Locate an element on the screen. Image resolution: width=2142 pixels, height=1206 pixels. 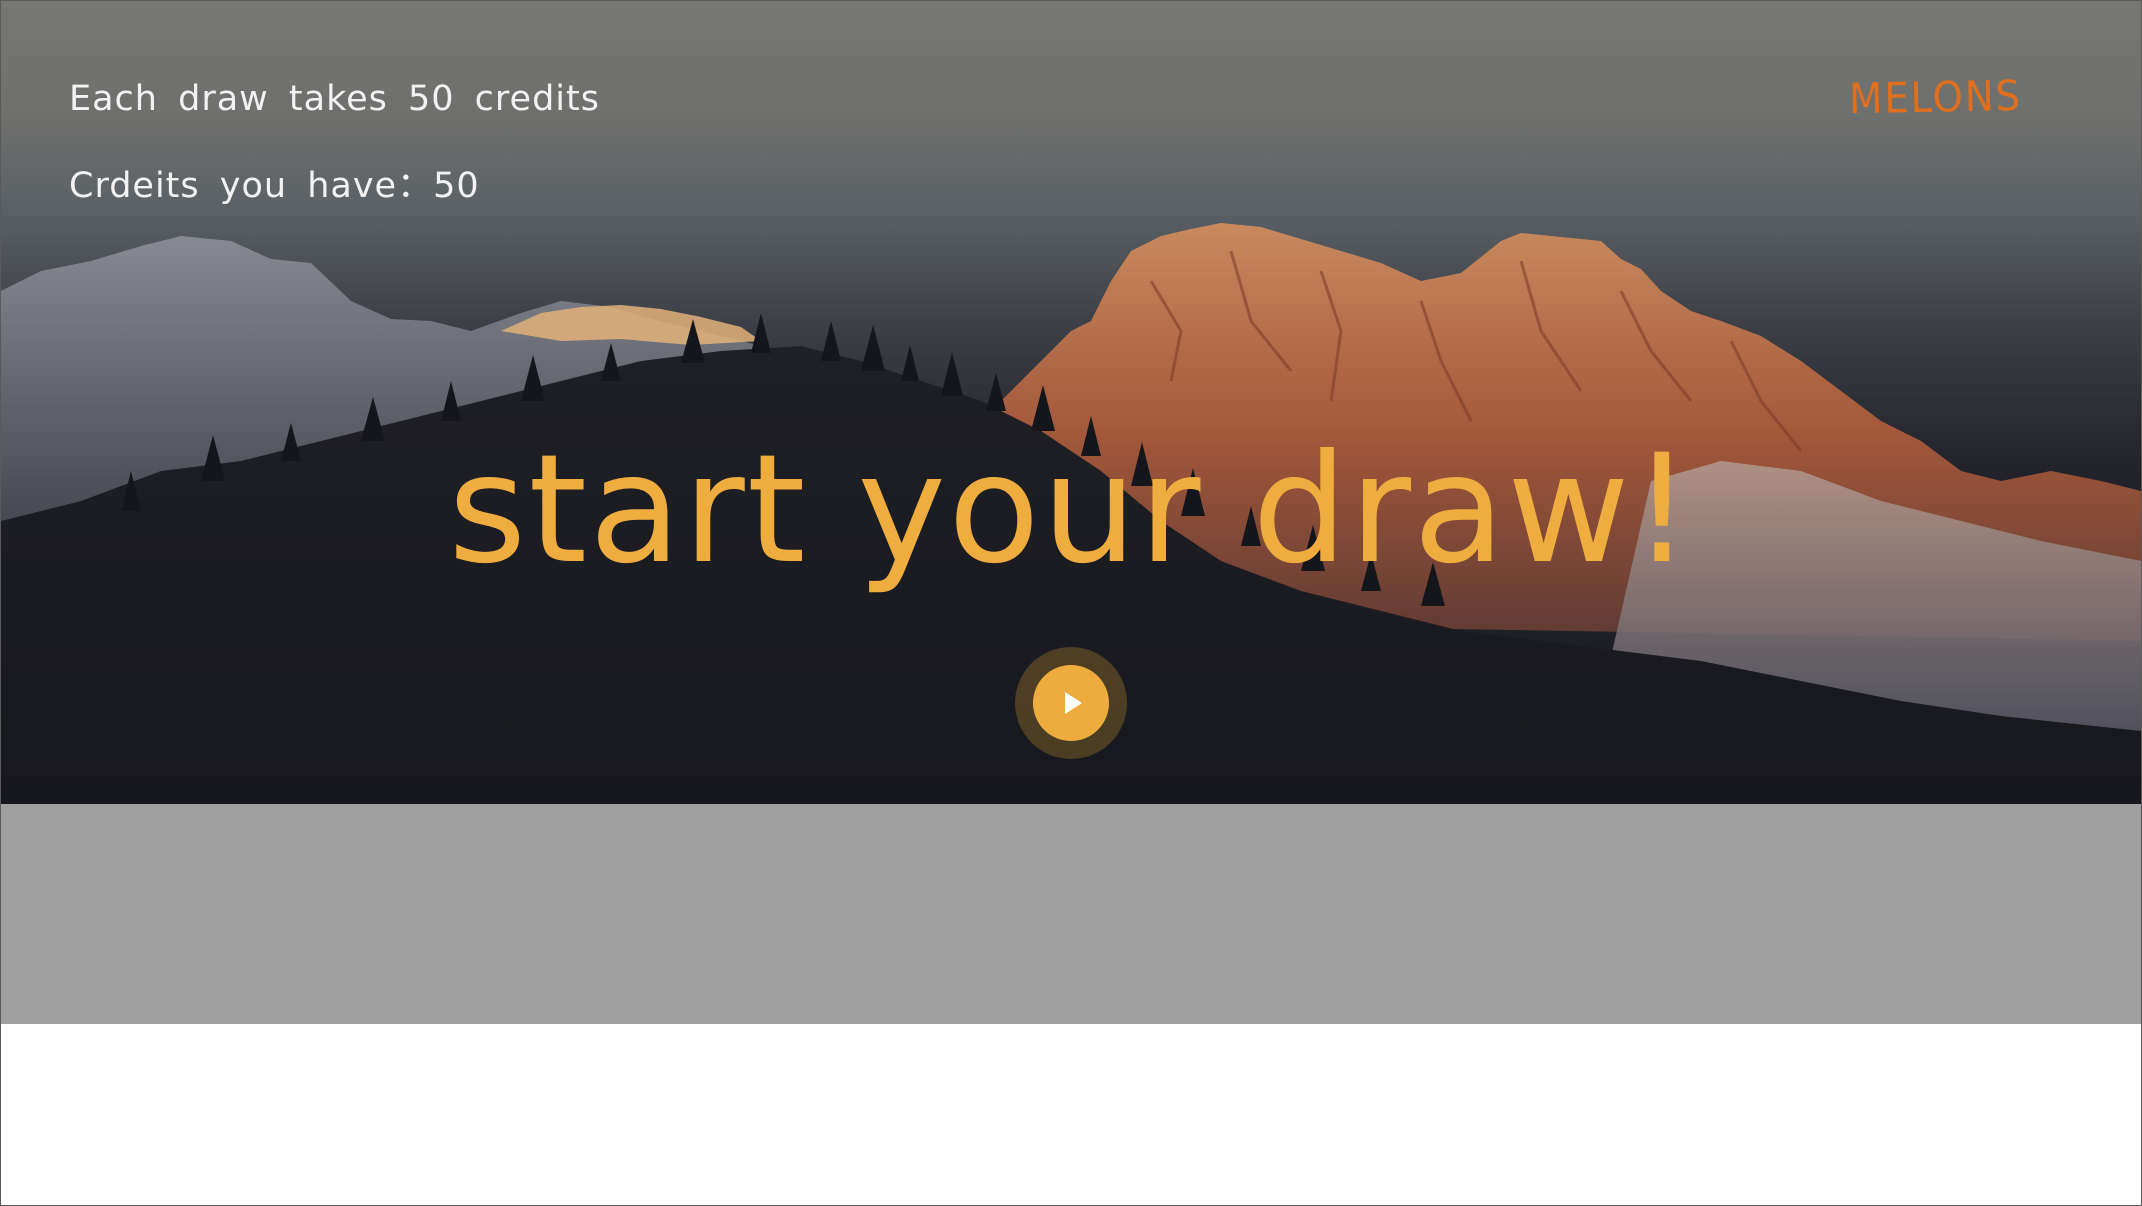
page-footer-area is located at coordinates (1071, 1114).